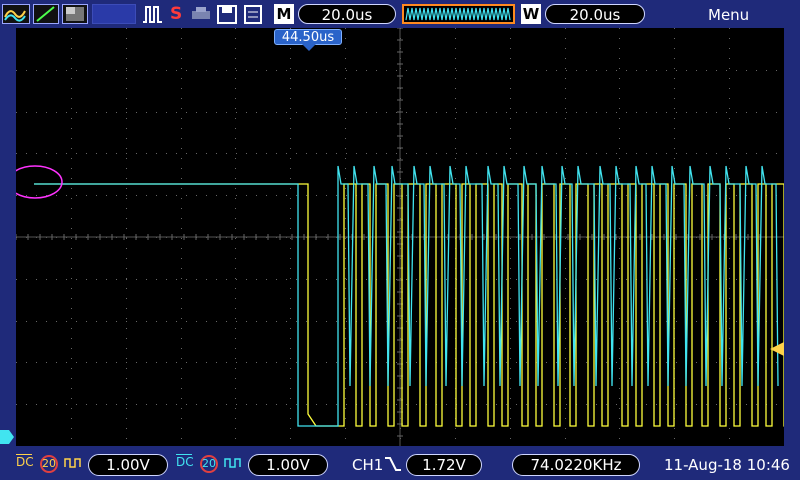 This screenshot has width=800, height=480. What do you see at coordinates (128, 465) in the screenshot?
I see `ch1-scale: 1.00V` at bounding box center [128, 465].